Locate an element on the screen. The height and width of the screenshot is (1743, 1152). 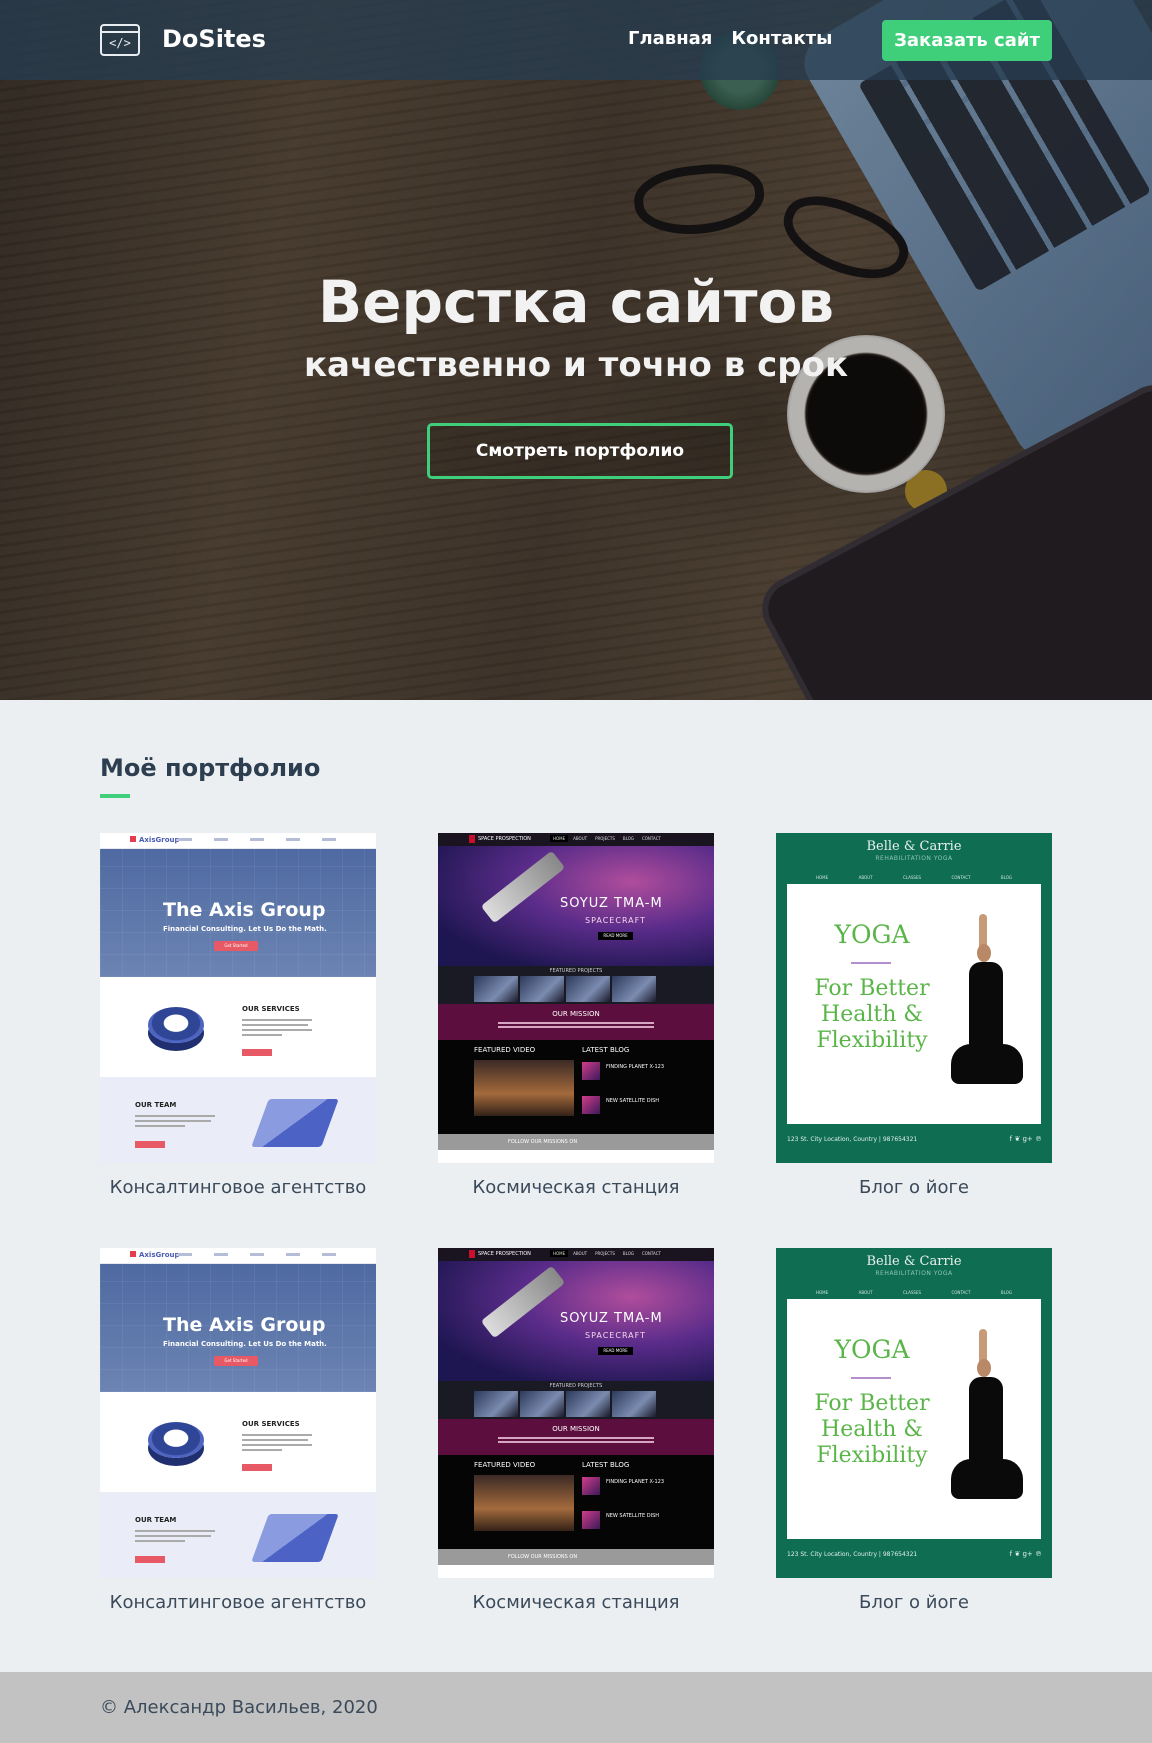
hero-title: Верстка сайтов is located at coordinates (576, 302).